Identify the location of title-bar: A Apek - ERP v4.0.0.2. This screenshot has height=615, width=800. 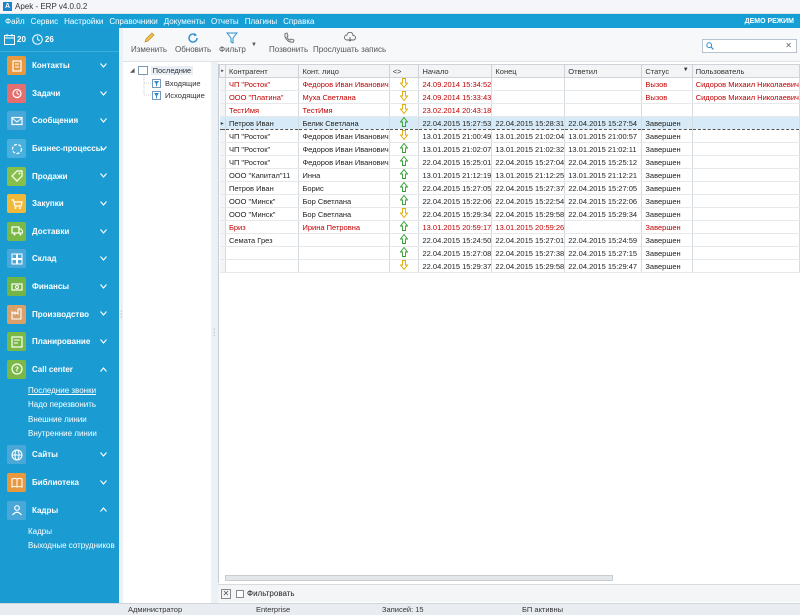
(400, 7).